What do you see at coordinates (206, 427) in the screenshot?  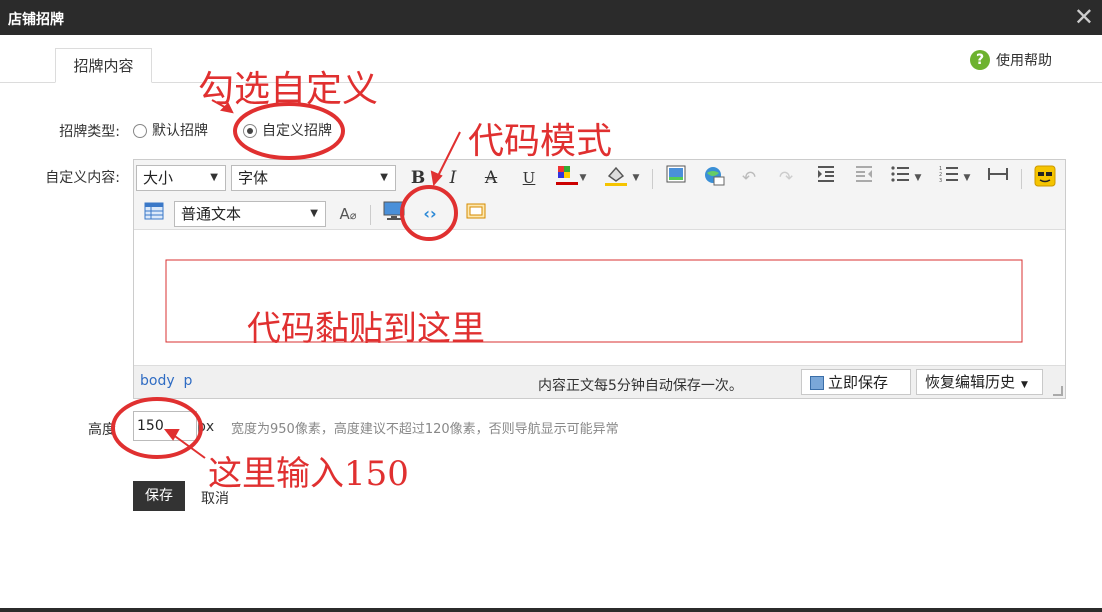 I see `height-unit: px` at bounding box center [206, 427].